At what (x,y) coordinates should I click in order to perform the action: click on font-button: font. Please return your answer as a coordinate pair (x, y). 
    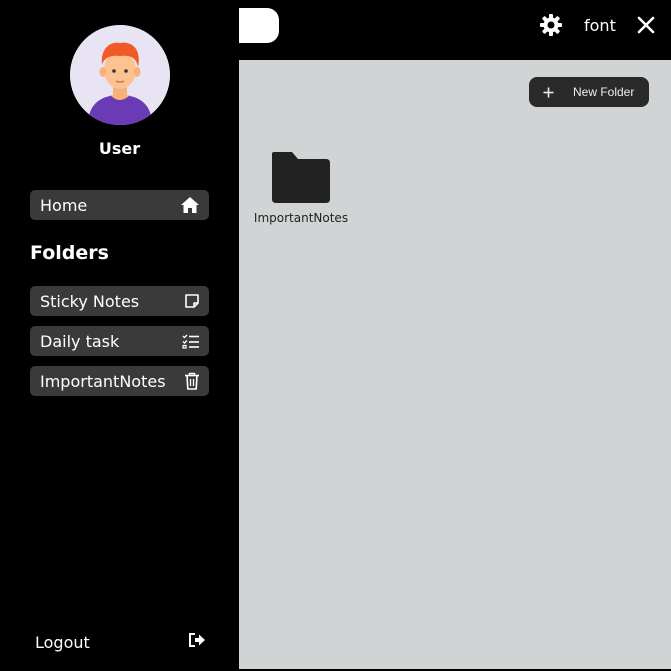
    Looking at the image, I should click on (600, 25).